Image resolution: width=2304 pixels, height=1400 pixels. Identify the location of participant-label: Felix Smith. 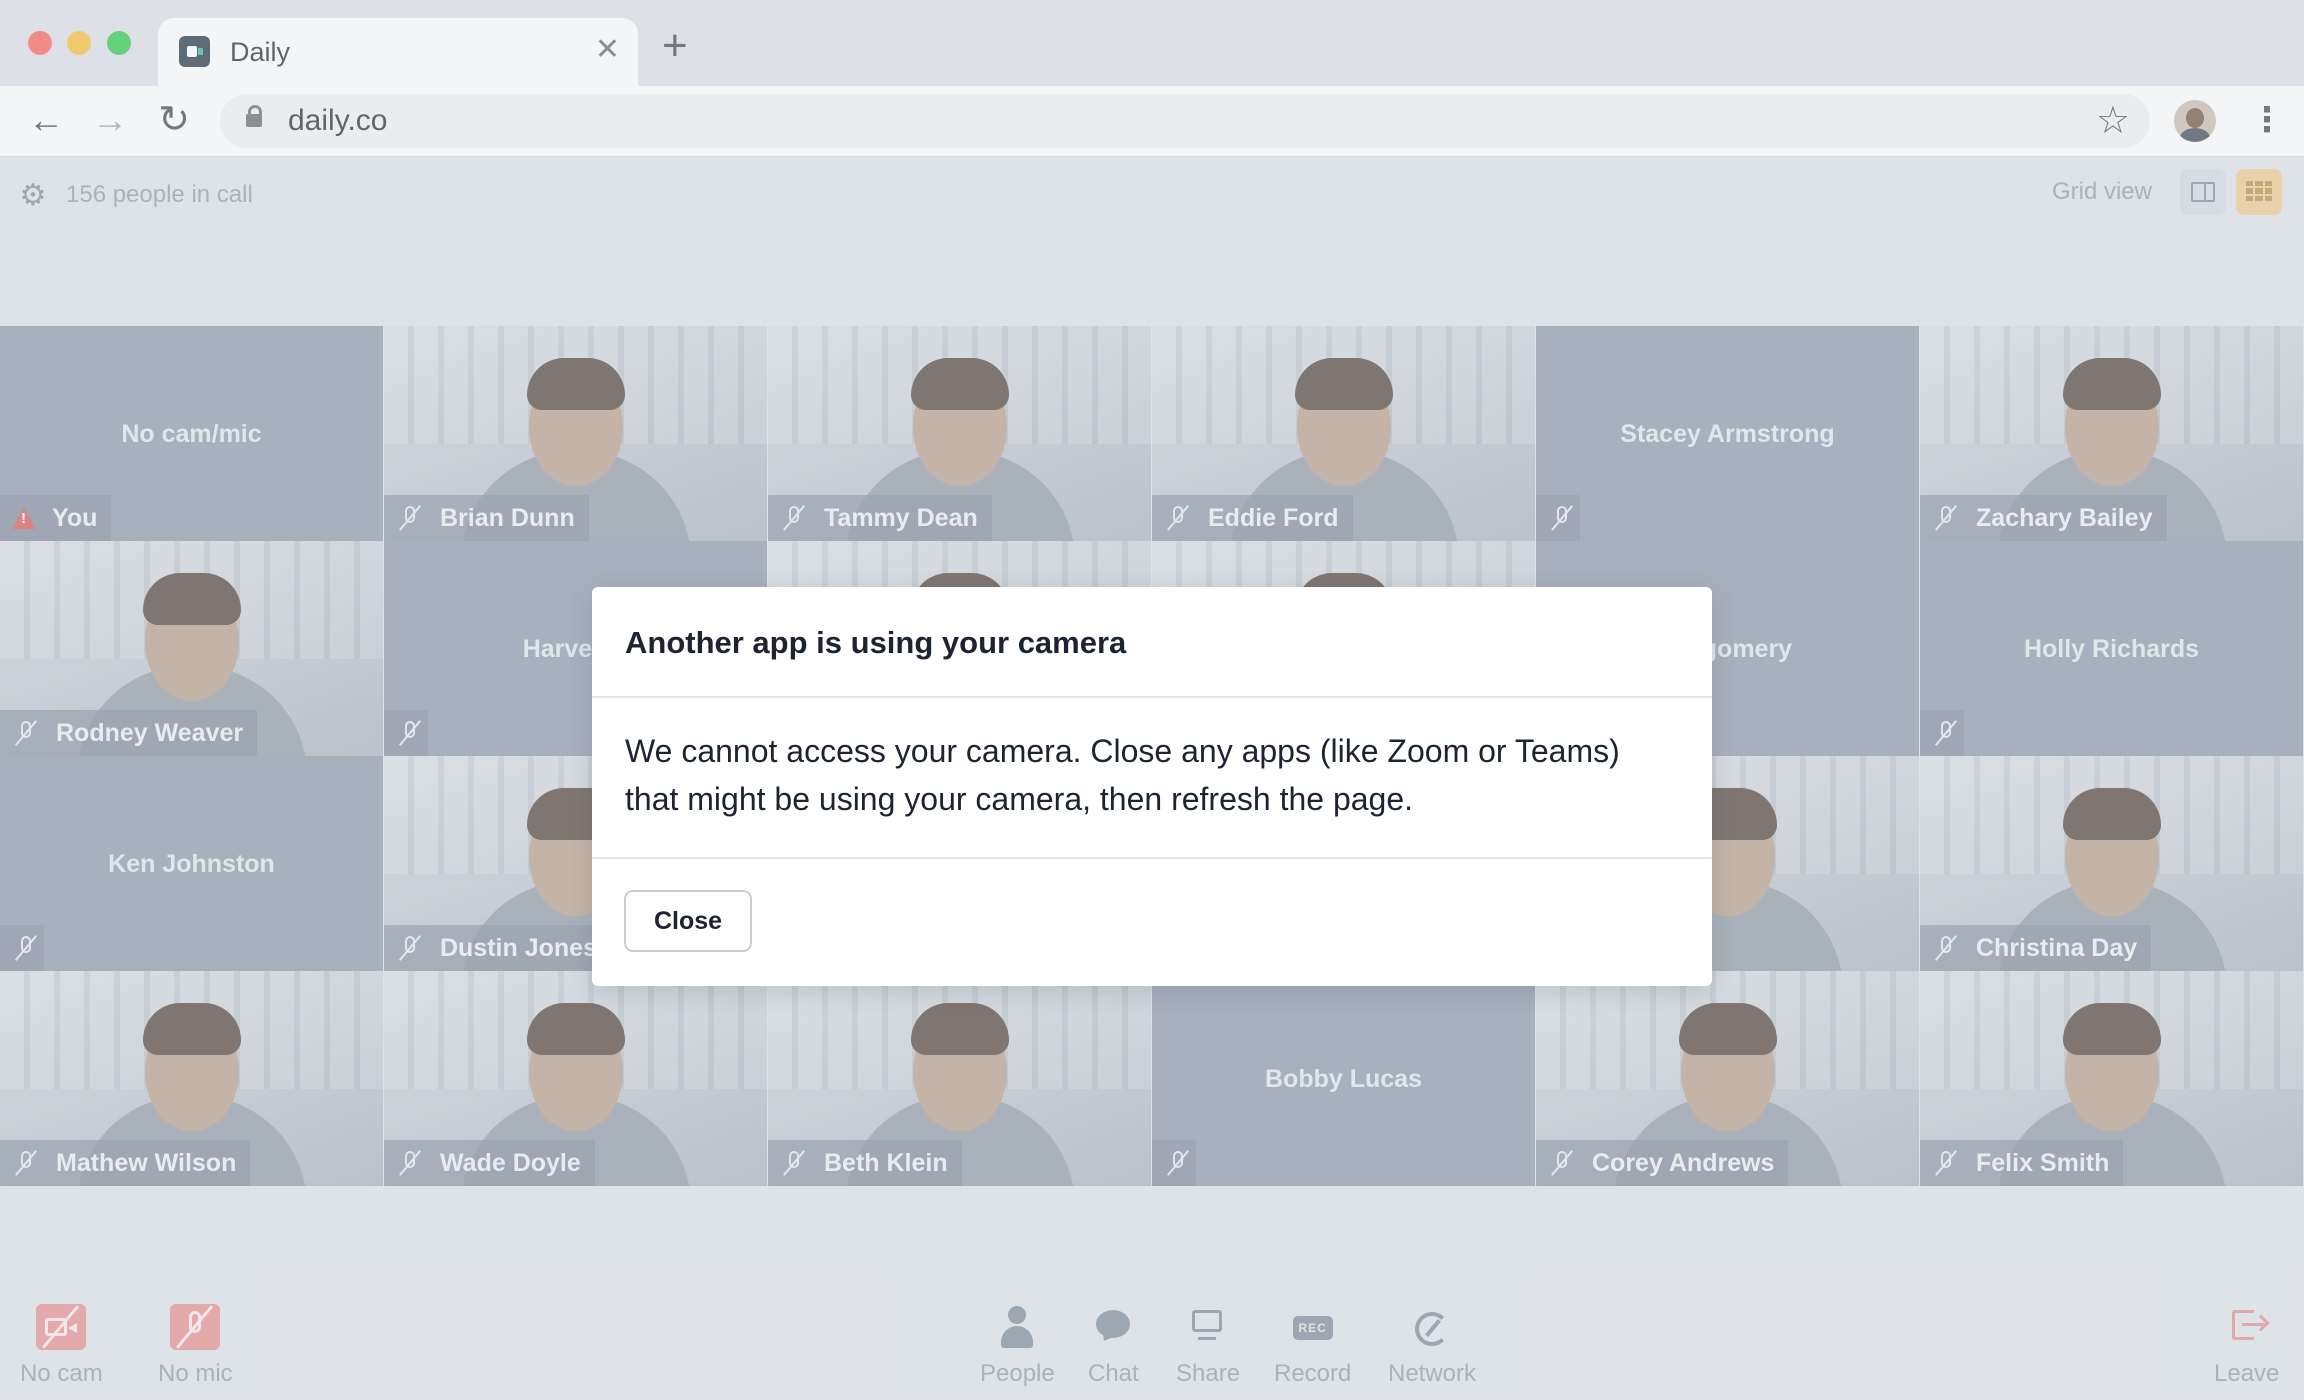
(2022, 1163).